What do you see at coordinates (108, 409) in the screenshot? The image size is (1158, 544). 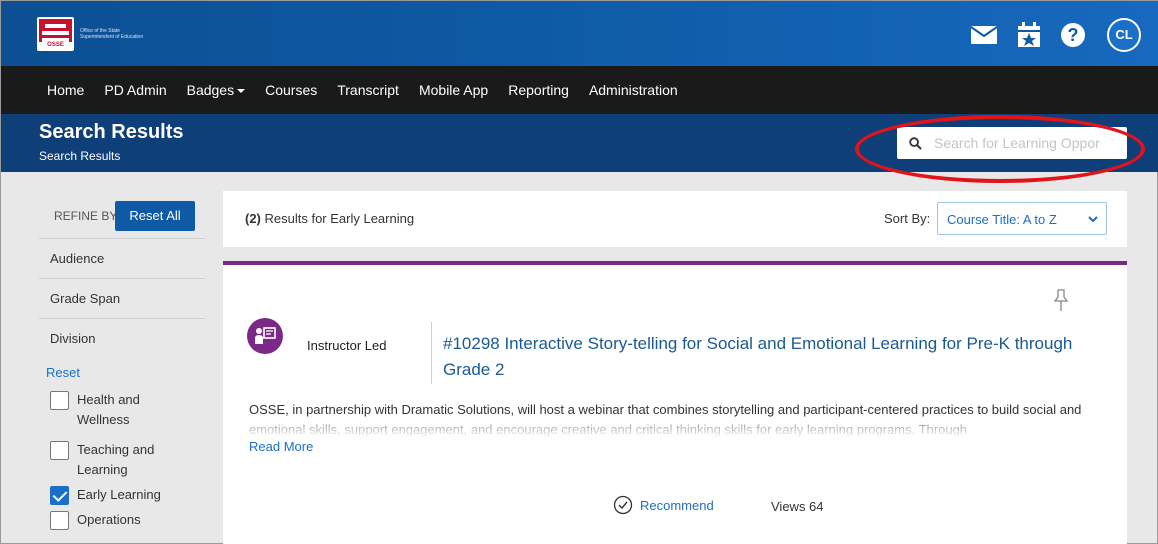 I see `checkbox-label: Health and Wellness` at bounding box center [108, 409].